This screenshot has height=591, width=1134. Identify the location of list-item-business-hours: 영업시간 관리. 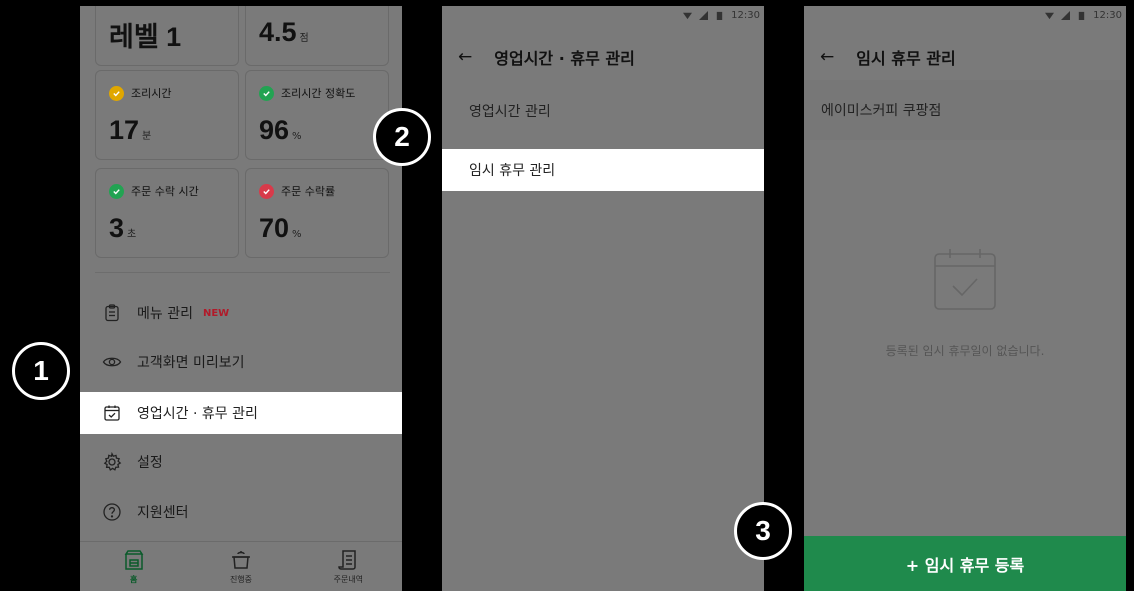
(603, 111).